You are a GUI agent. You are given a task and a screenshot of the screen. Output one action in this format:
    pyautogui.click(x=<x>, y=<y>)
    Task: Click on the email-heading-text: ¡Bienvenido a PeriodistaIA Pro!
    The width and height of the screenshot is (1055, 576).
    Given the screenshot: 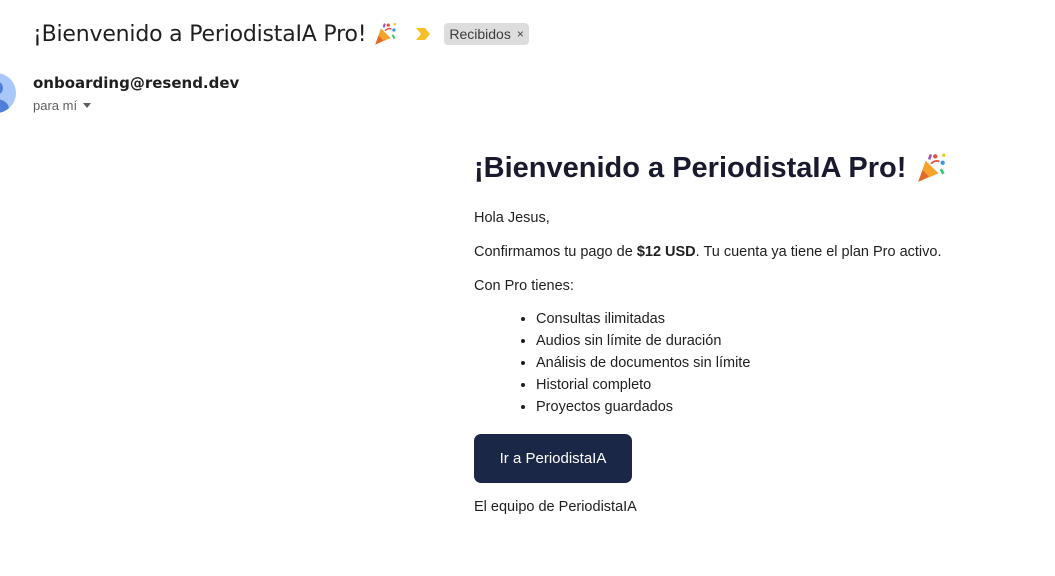 What is the action you would take?
    pyautogui.click(x=690, y=167)
    